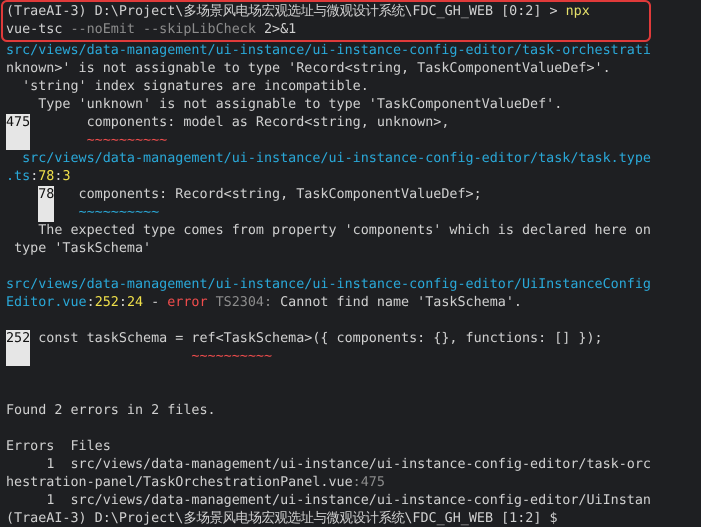  I want to click on output-text: components: model as Record<string, unknown>,, so click(268, 122).